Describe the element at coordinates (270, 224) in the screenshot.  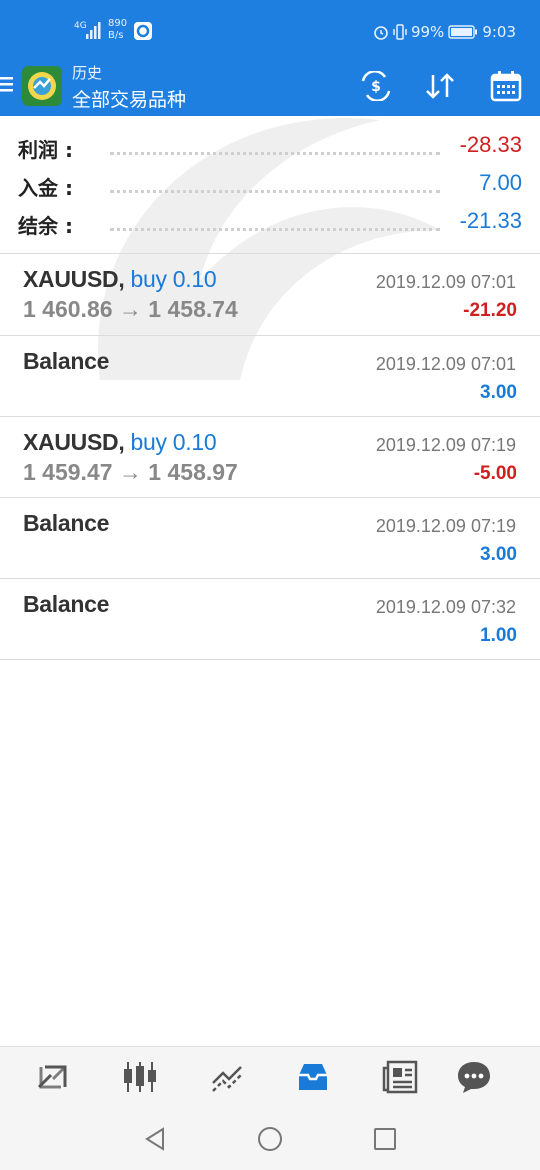
I see `summary-balance-row: 结余 : -21.33` at that location.